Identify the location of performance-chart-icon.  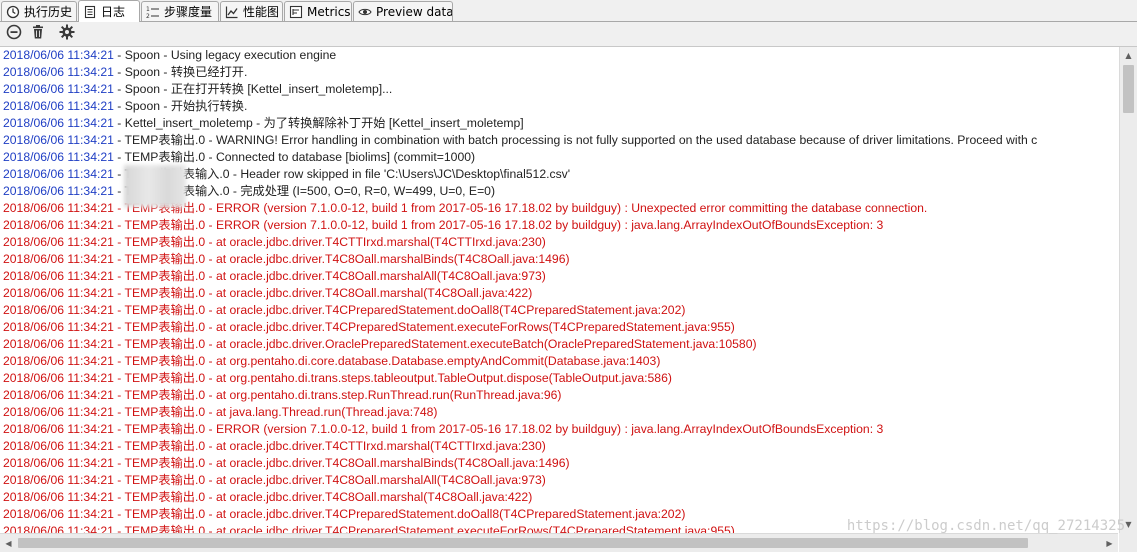
(232, 12).